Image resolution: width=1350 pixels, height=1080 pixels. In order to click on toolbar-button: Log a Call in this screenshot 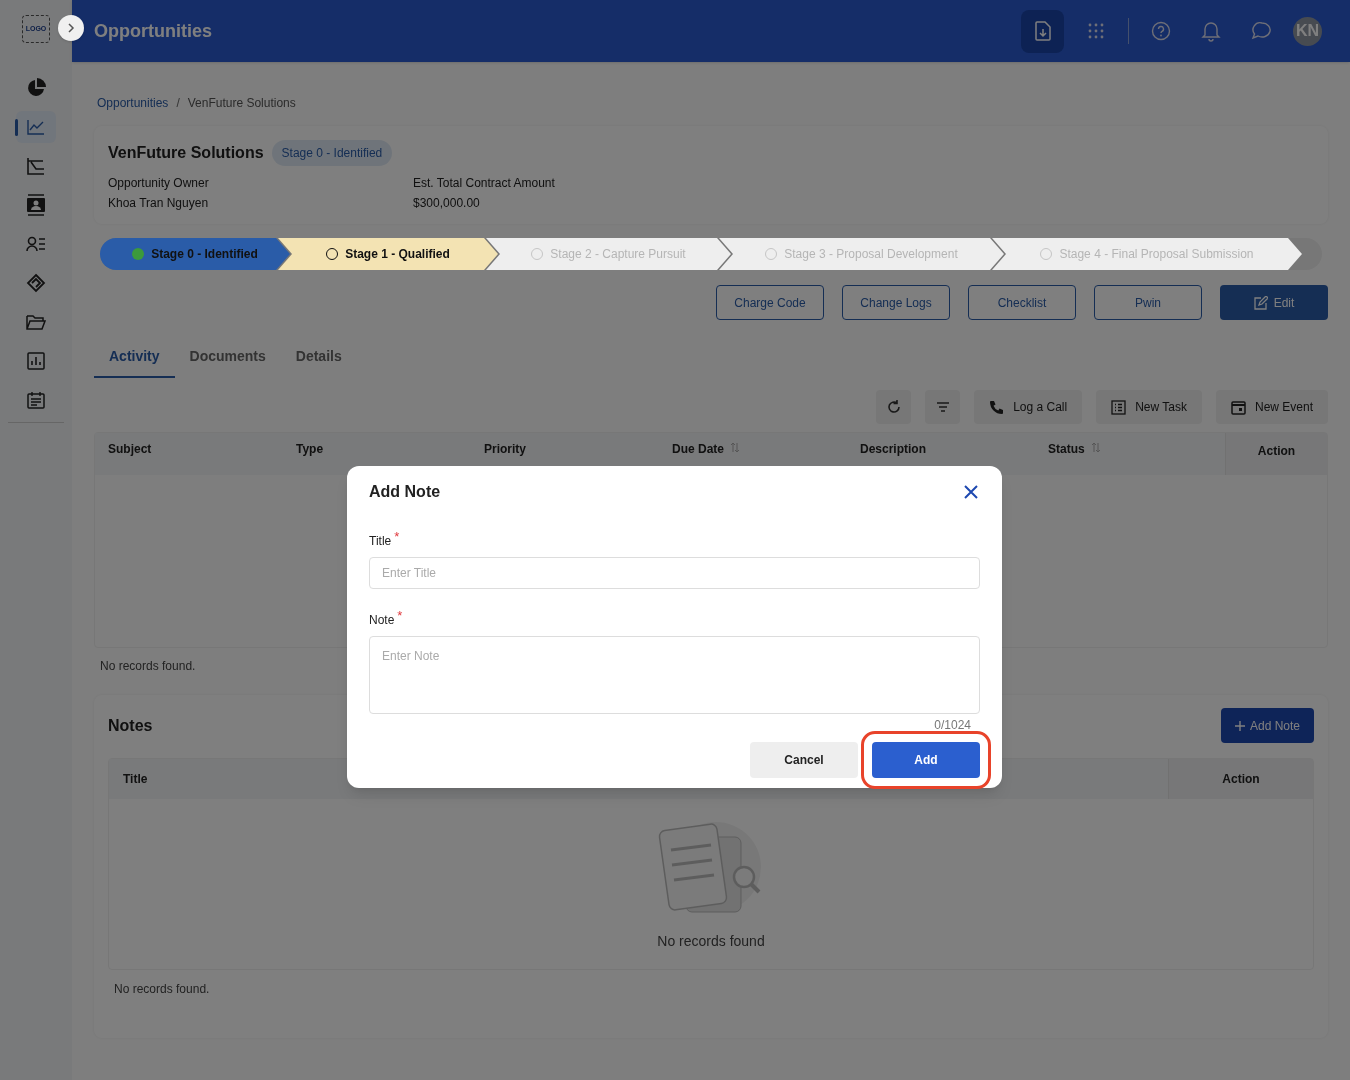, I will do `click(1028, 407)`.